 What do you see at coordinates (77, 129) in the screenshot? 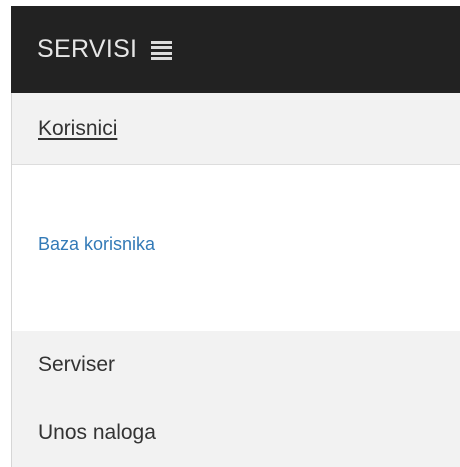
I see `korisnici-link: Korisnici` at bounding box center [77, 129].